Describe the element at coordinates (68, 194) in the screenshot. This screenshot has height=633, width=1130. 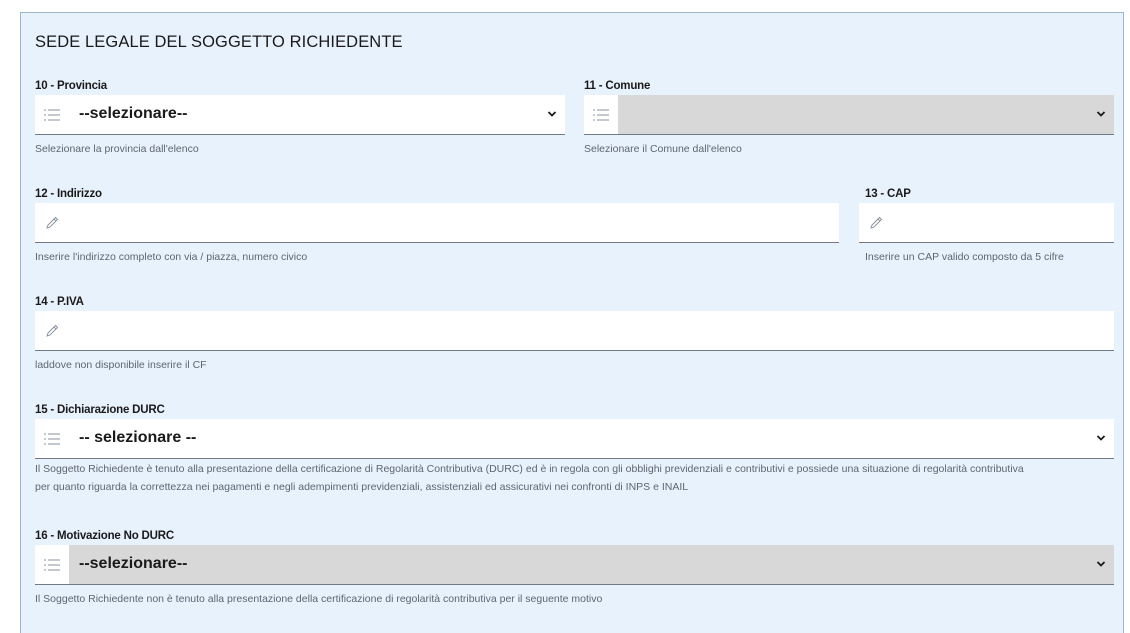
I see `indirizzo-label: 12 - Indirizzo` at that location.